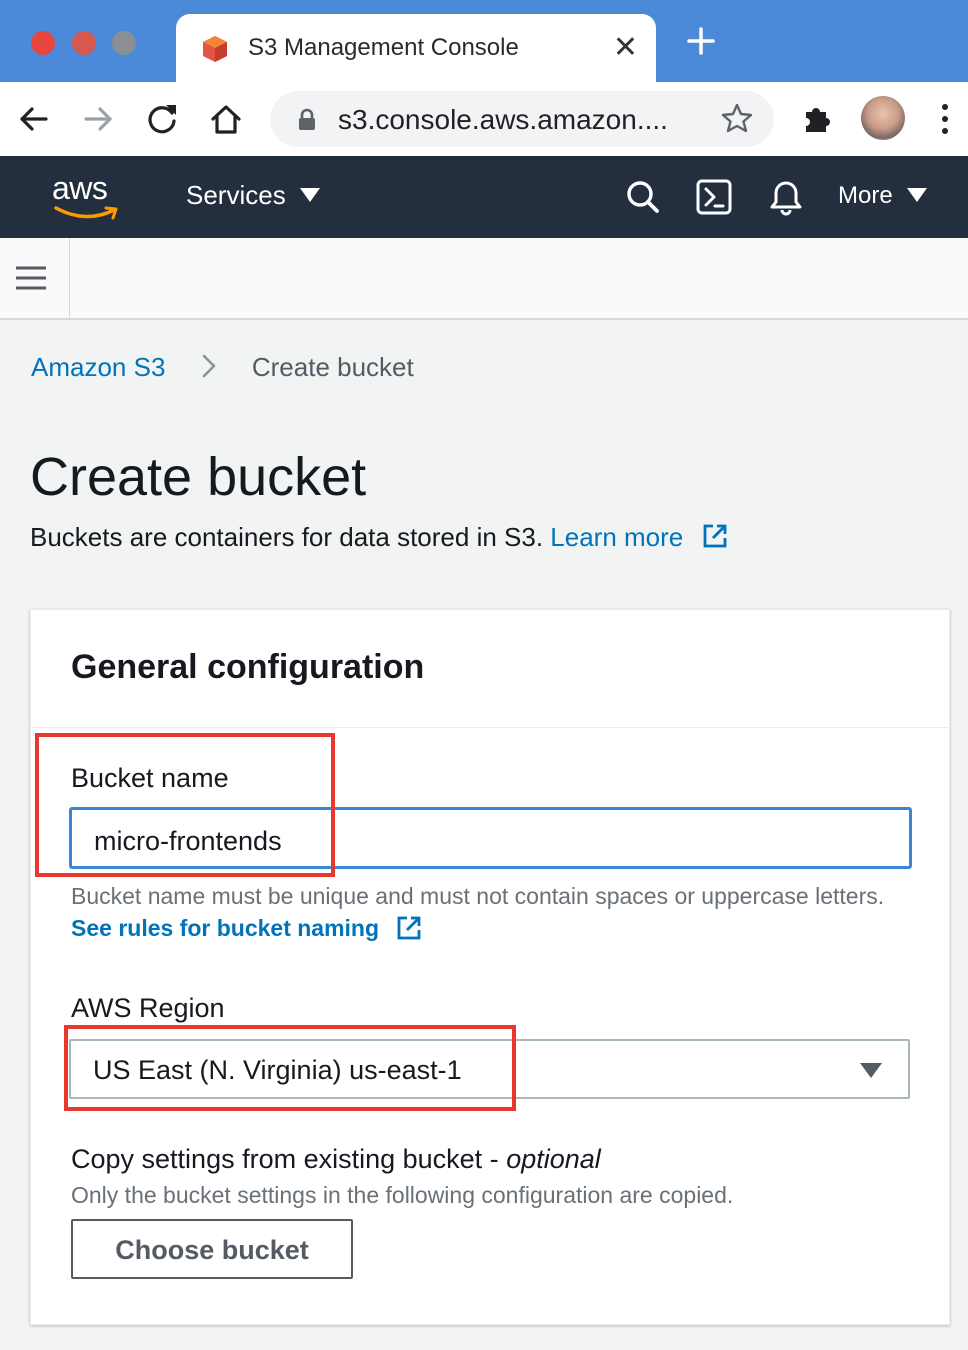  I want to click on window-close-button, so click(43, 43).